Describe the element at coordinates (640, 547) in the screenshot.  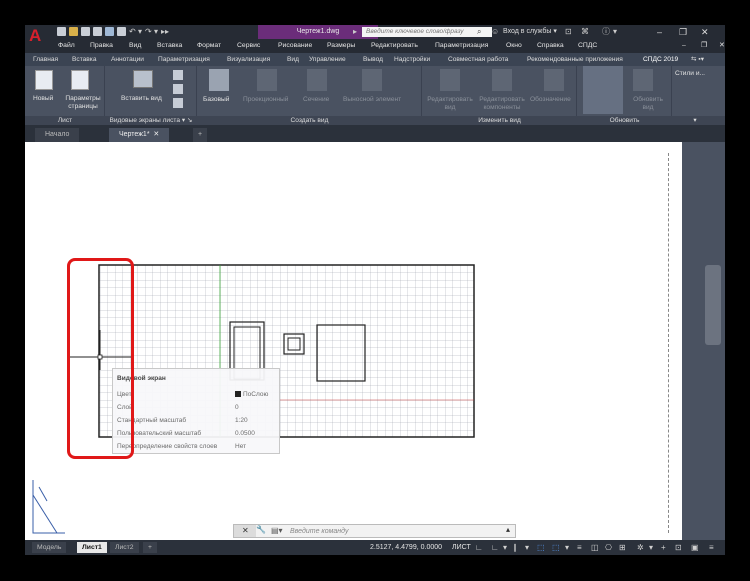
I see `workspace-icon: ✲` at that location.